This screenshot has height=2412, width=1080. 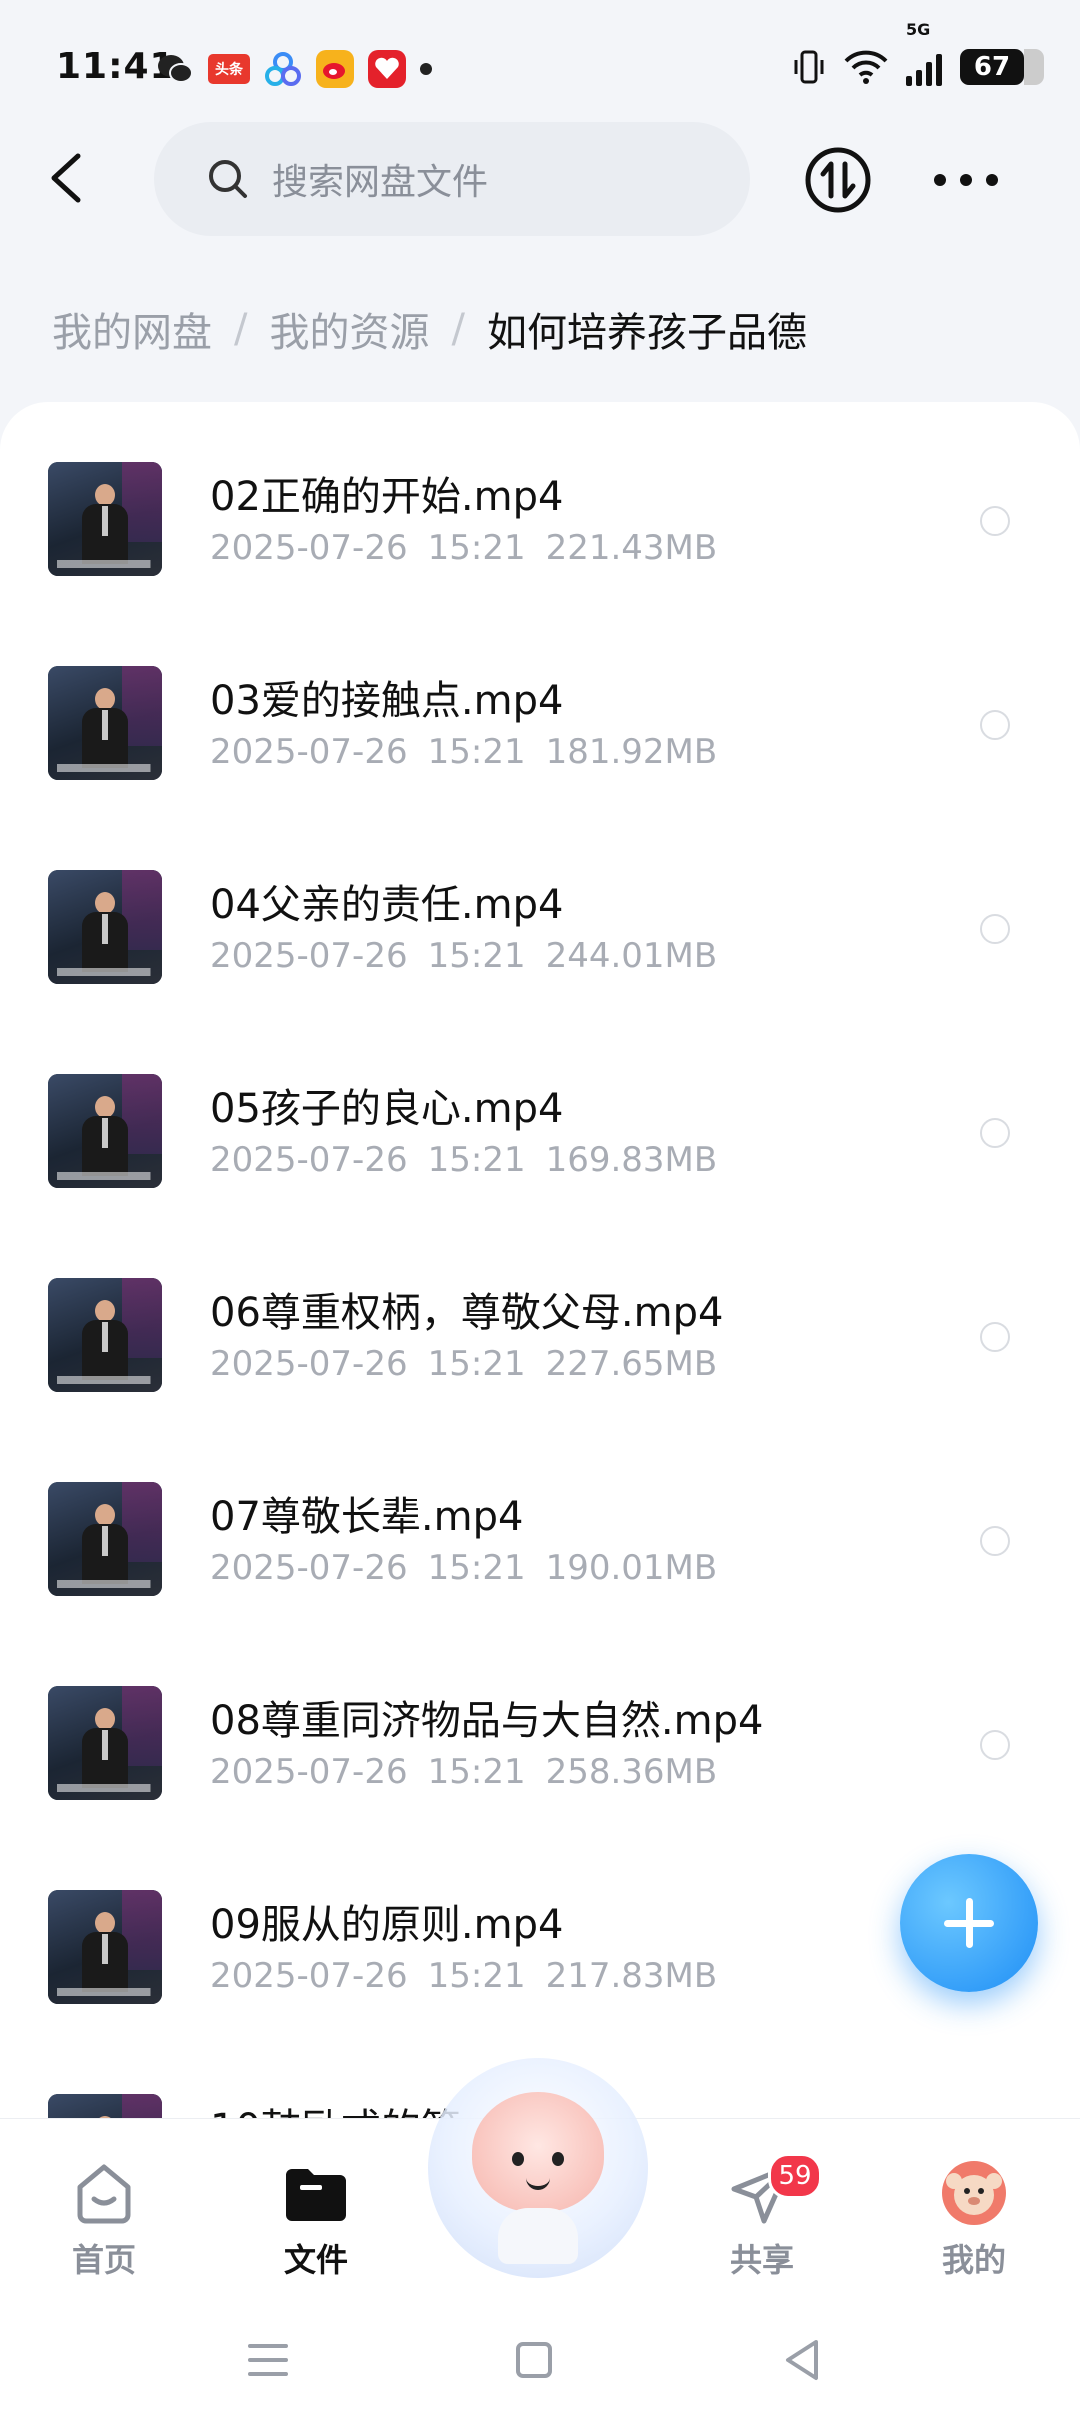 I want to click on file-meta: 2025-07-26 15:21 190.01MB, so click(x=463, y=1568).